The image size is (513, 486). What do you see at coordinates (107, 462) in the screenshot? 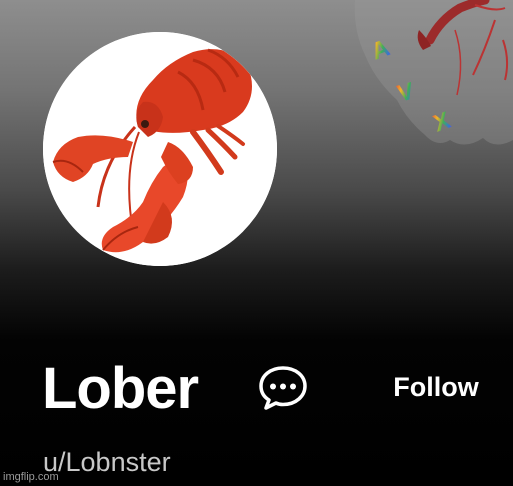
I see `profile-username: u/Lobnster` at bounding box center [107, 462].